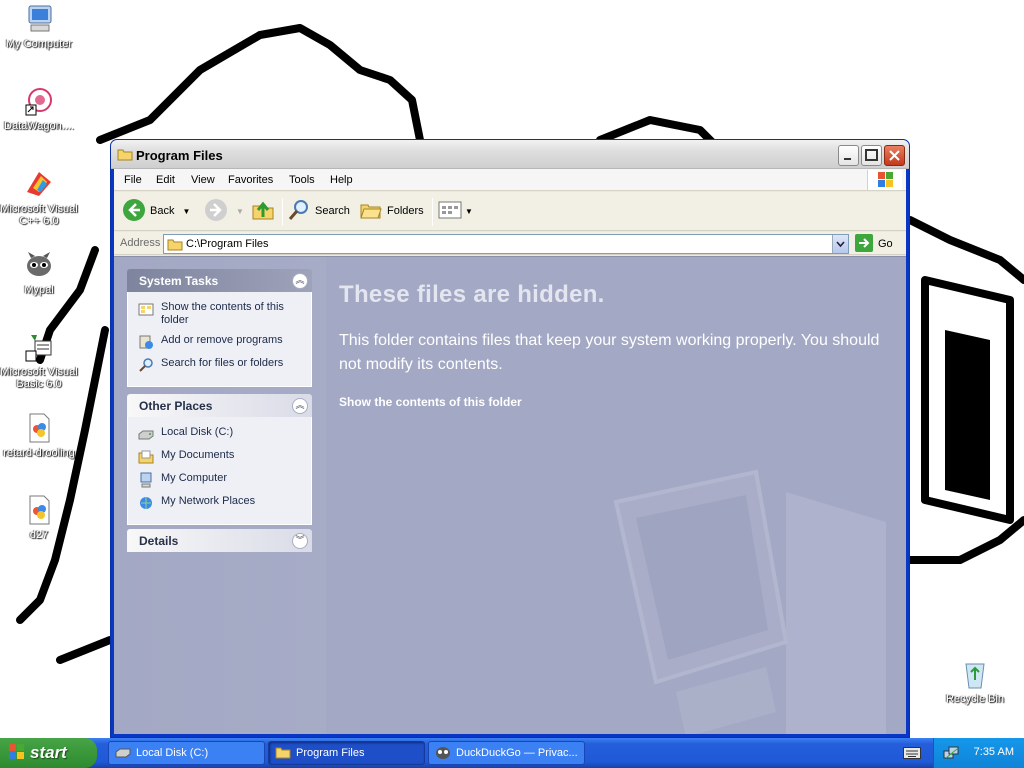  I want to click on computer-watermark-icon, so click(749, 601).